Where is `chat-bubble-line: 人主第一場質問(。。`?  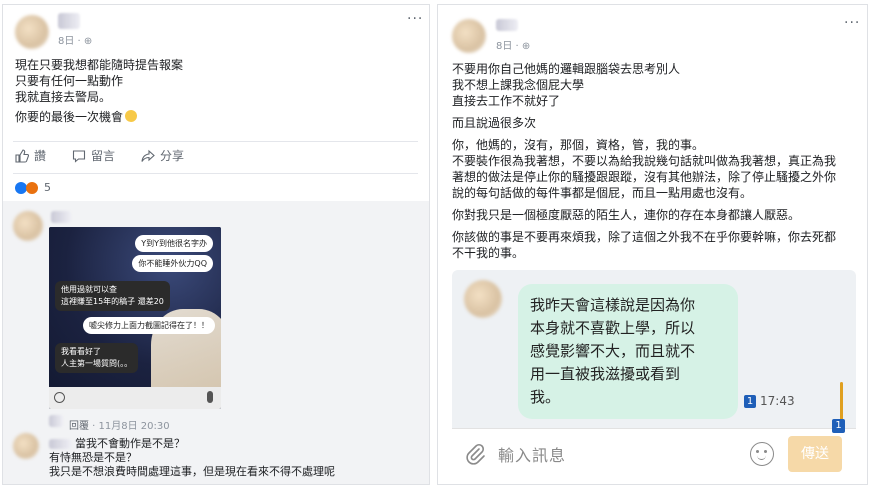 chat-bubble-line: 人主第一場質問(。。 is located at coordinates (97, 363).